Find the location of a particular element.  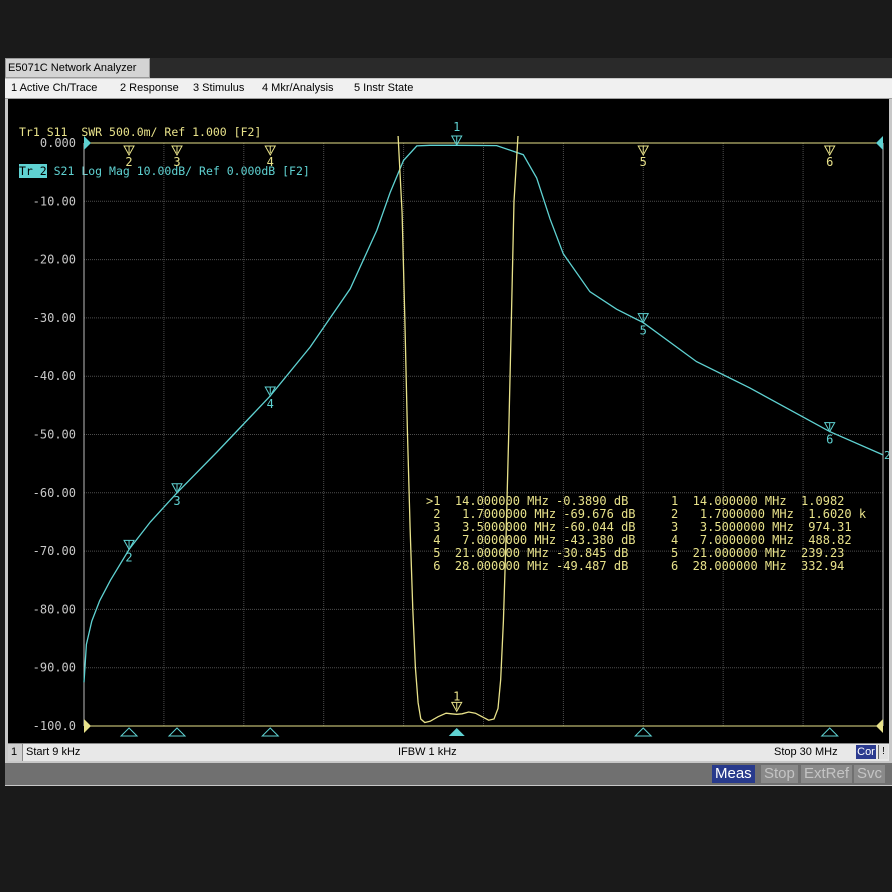

menu-active-ch-trace: 1 Active Ch/Trace is located at coordinates (54, 88).